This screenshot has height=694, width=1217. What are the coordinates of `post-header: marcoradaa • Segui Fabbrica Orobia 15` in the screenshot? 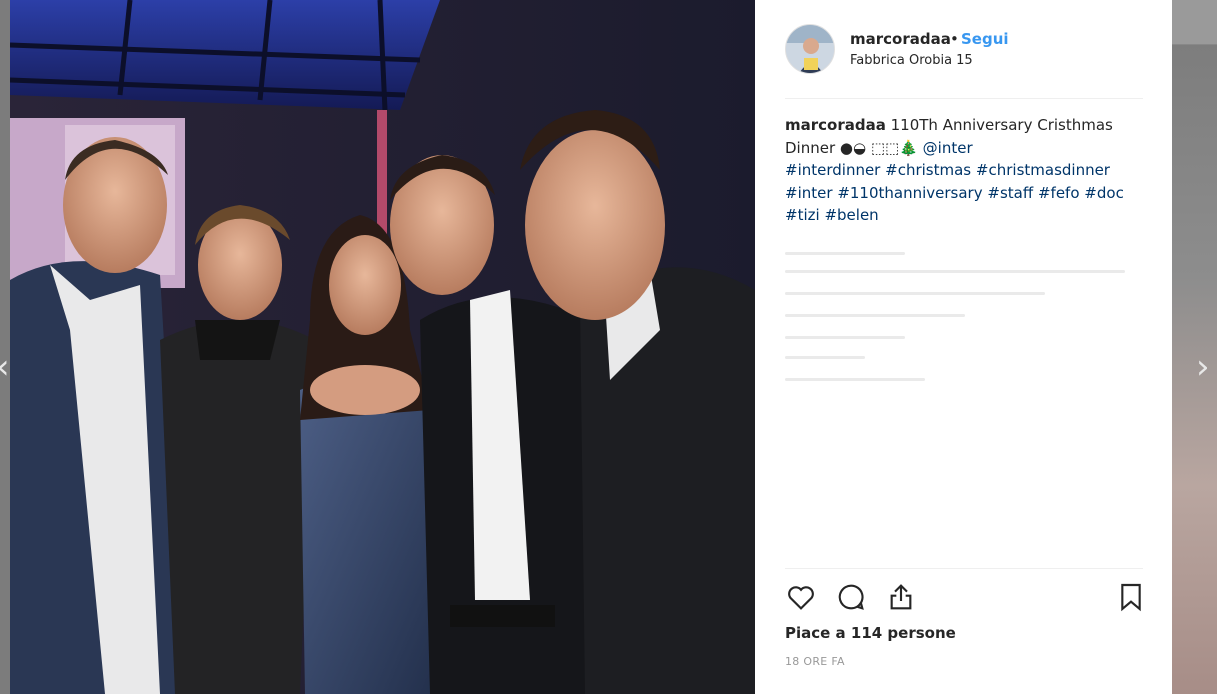 It's located at (964, 59).